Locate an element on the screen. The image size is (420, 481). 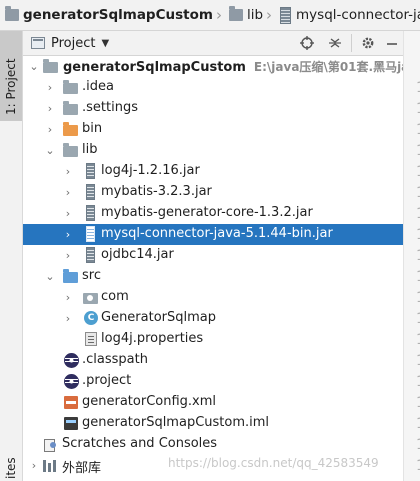
breadcrumb-project: generatorSqlmapCustom is located at coordinates (106, 15).